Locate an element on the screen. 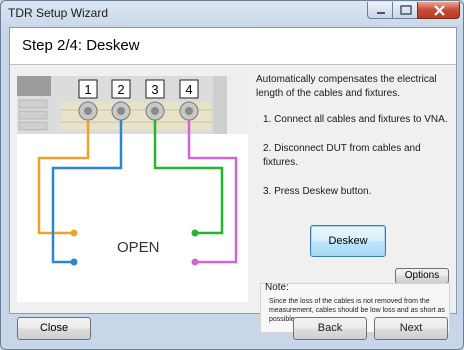 This screenshot has height=350, width=464. maximize-button is located at coordinates (405, 10).